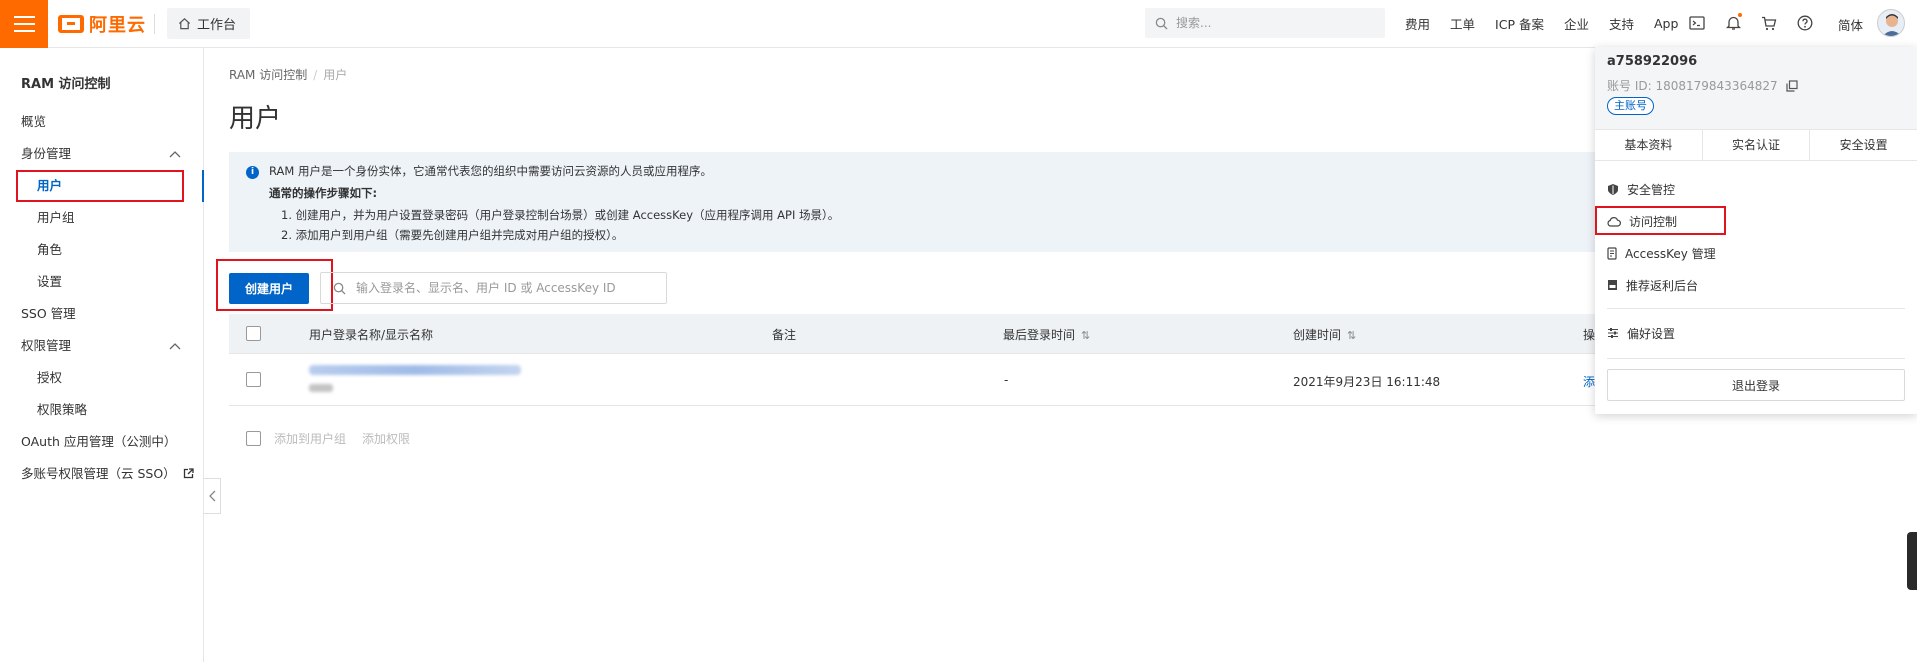 This screenshot has width=1917, height=662. Describe the element at coordinates (268, 75) in the screenshot. I see `breadcrumb-root: RAM 访问控制` at that location.